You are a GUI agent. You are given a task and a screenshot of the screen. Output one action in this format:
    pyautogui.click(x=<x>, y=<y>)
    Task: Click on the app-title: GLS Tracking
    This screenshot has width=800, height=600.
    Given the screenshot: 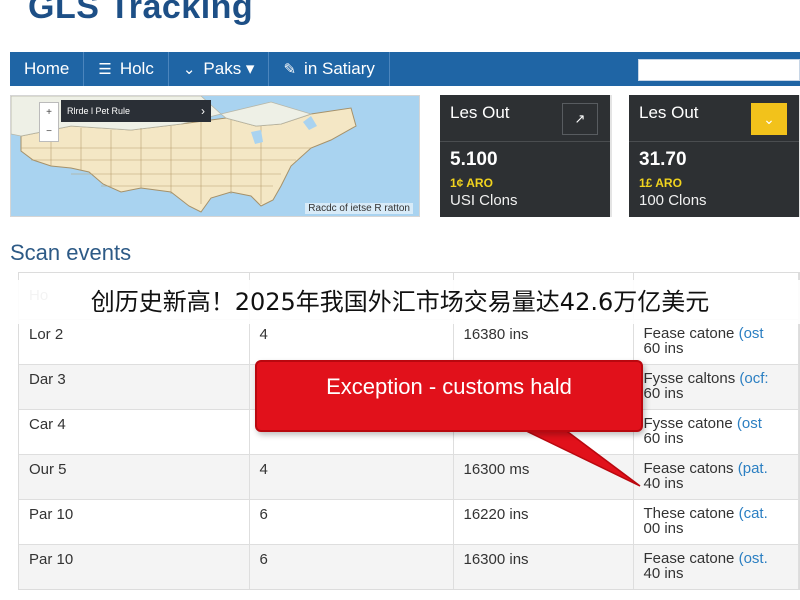 What is the action you would take?
    pyautogui.click(x=141, y=13)
    